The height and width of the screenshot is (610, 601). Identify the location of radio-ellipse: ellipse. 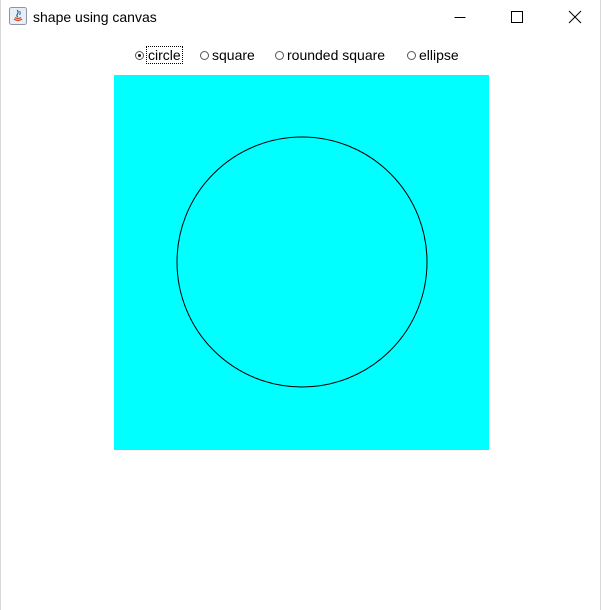
(433, 55).